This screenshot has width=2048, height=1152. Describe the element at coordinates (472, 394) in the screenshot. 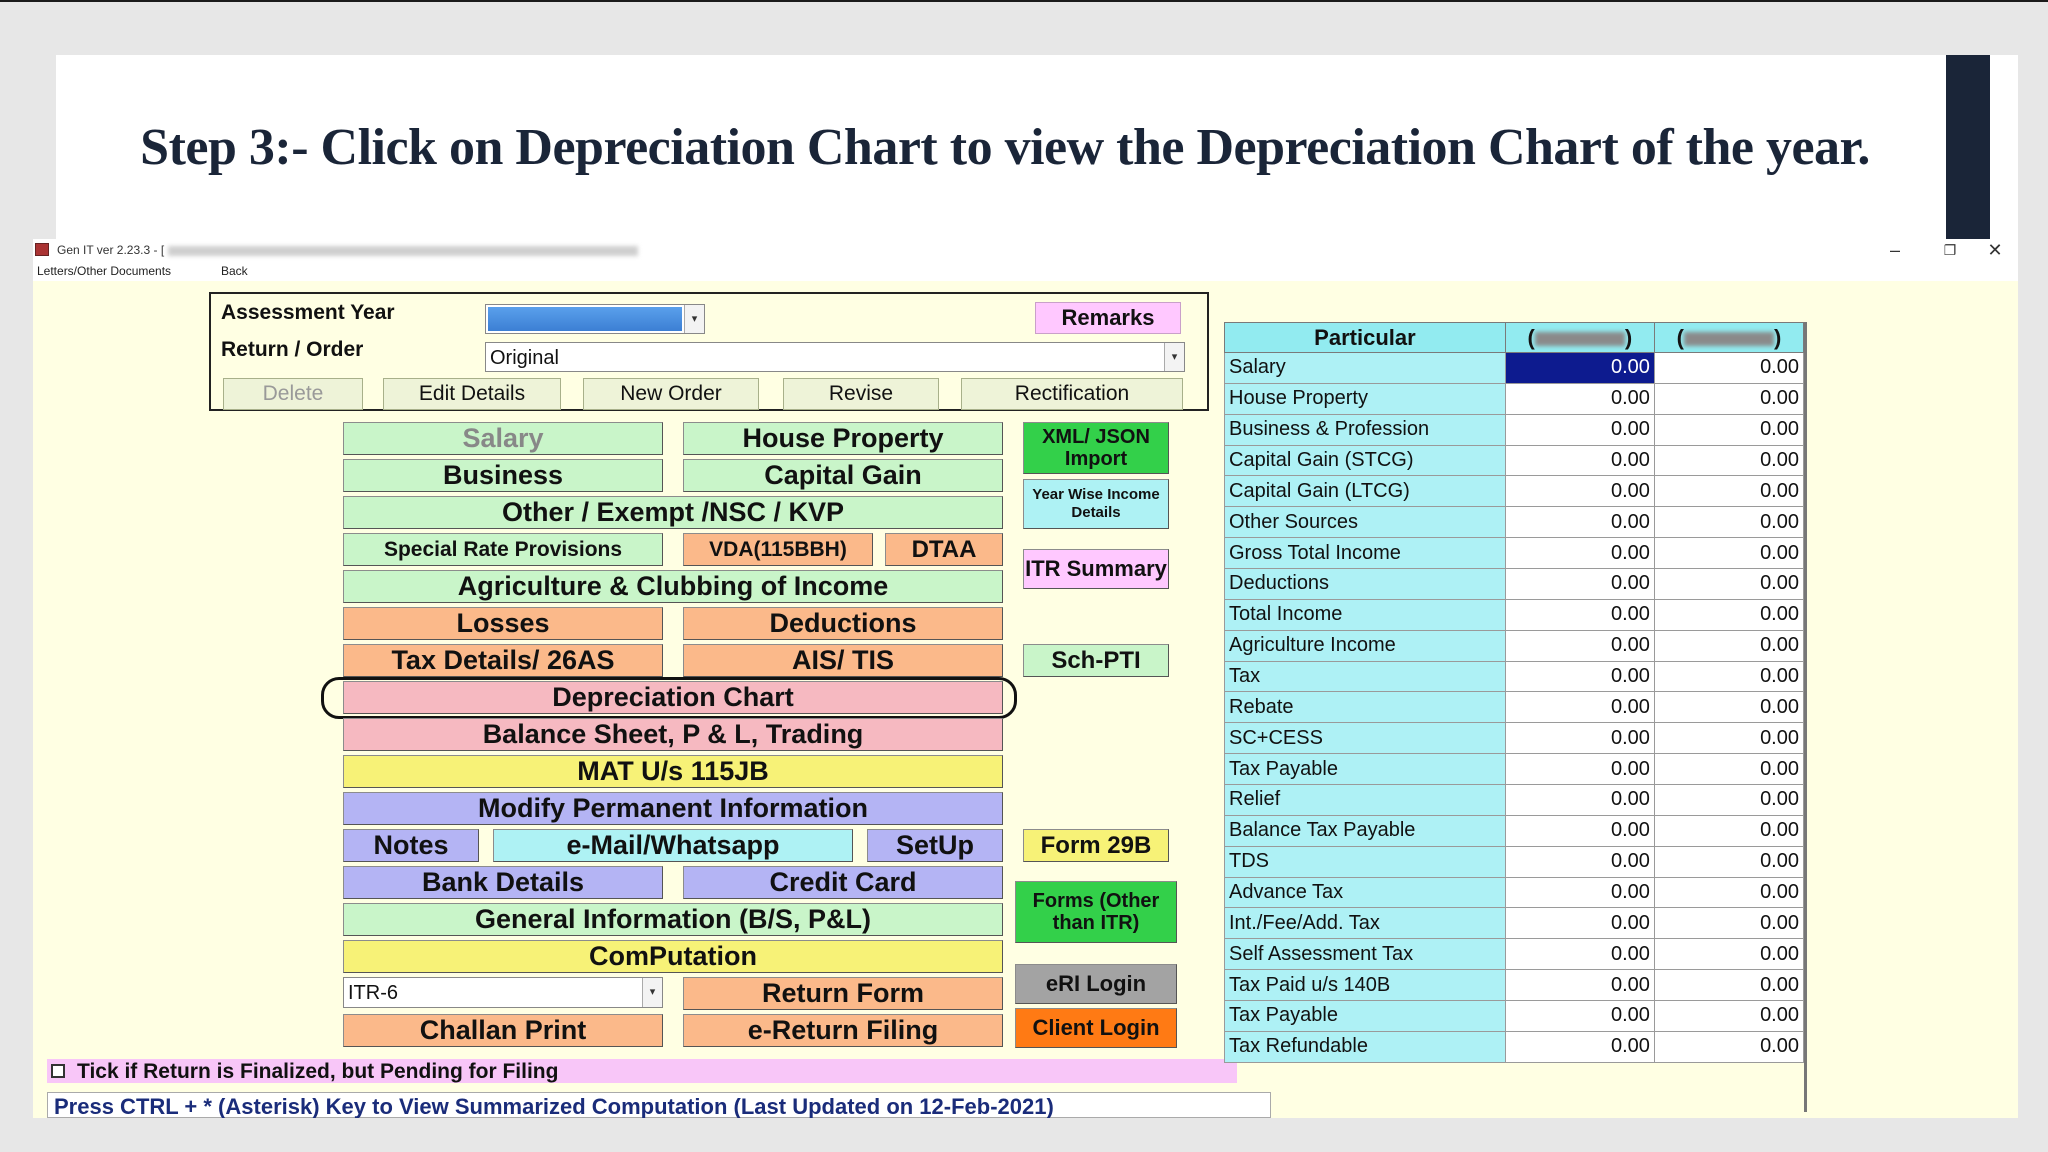

I see `edit-details-button: Edit Details` at that location.